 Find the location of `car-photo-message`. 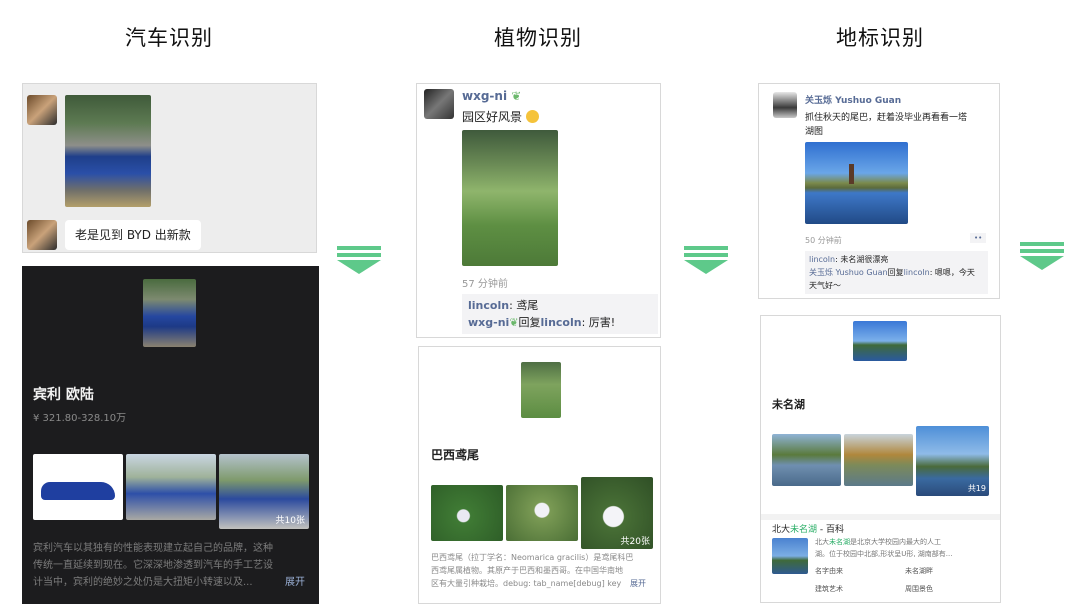

car-photo-message is located at coordinates (108, 151).